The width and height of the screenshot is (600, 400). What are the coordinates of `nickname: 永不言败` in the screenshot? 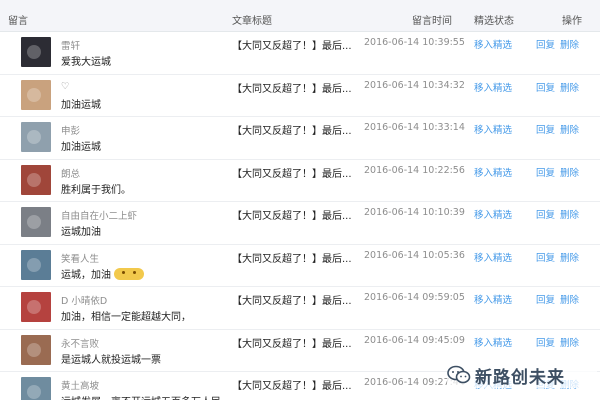 It's located at (80, 344).